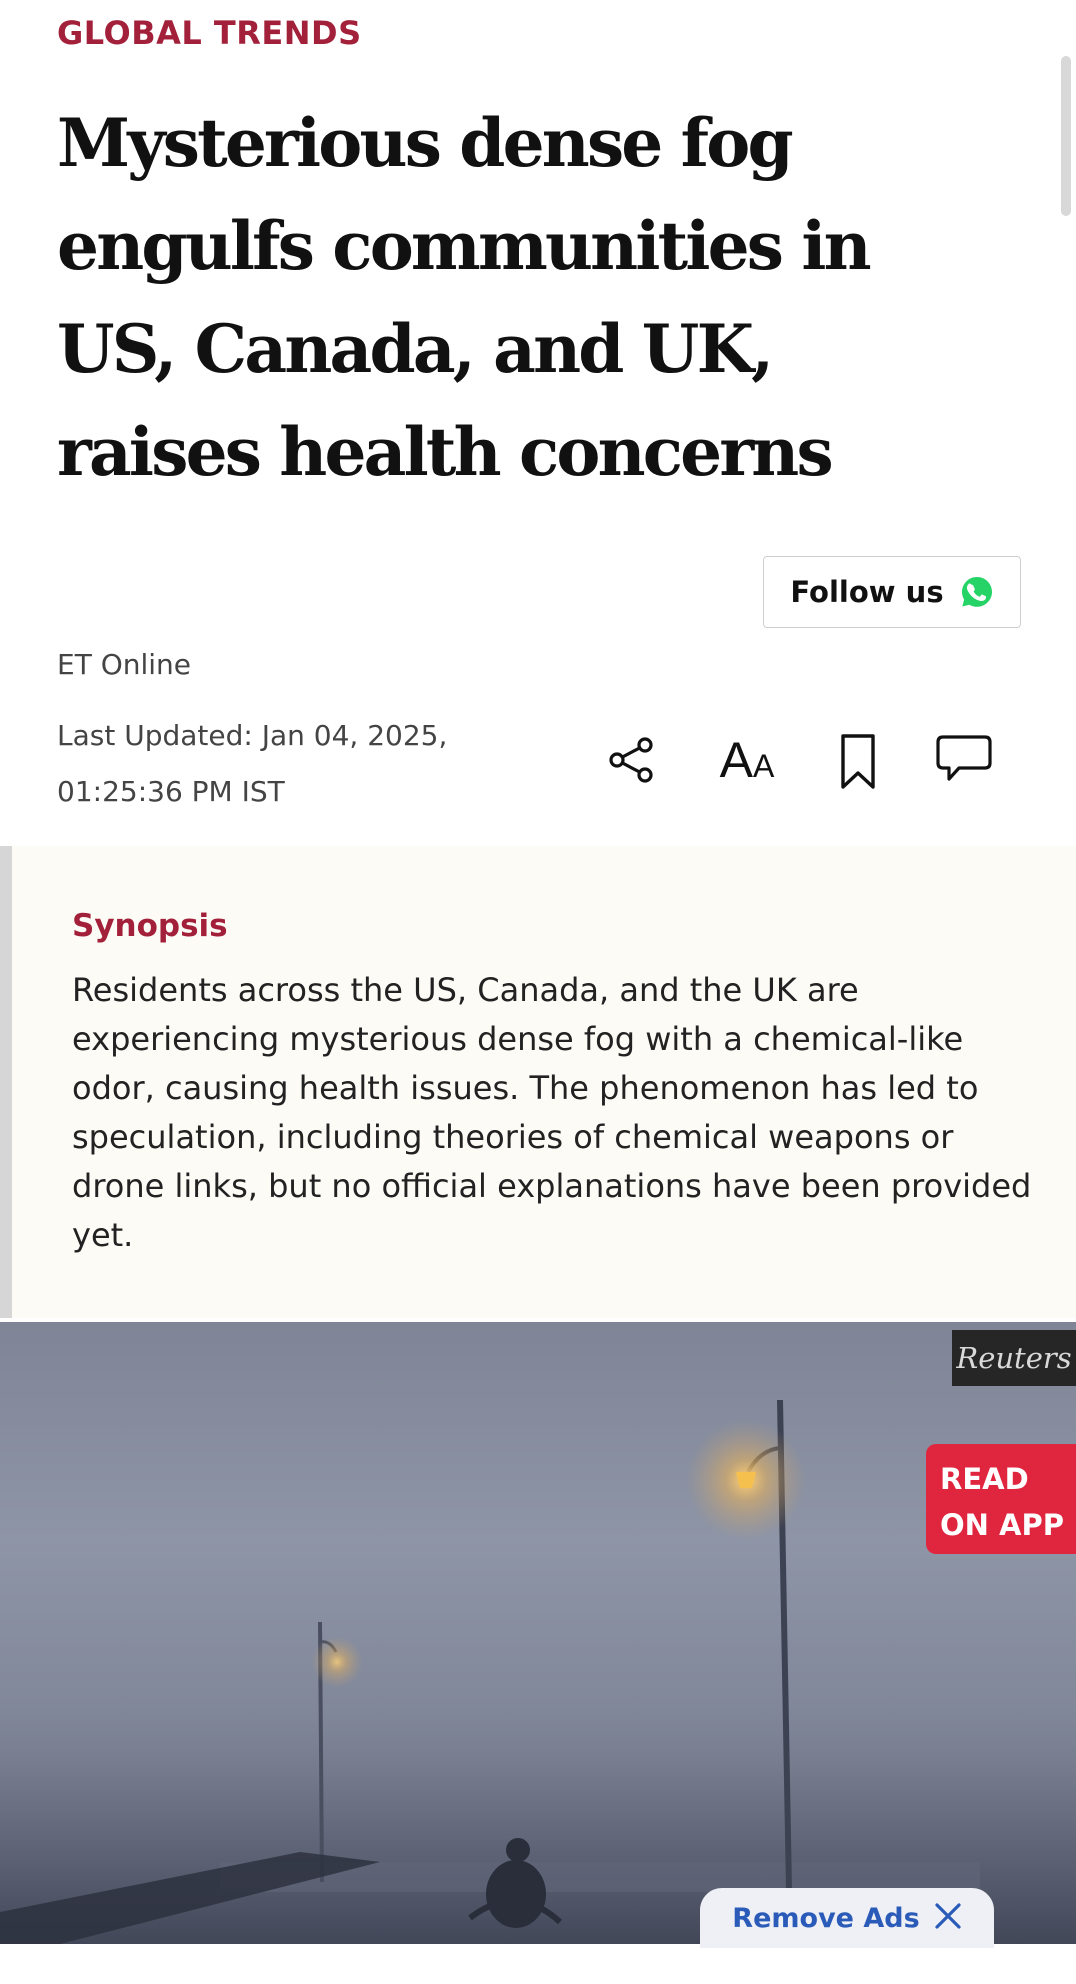 The height and width of the screenshot is (1984, 1076). Describe the element at coordinates (1066, 136) in the screenshot. I see `scrollbar-thumb` at that location.